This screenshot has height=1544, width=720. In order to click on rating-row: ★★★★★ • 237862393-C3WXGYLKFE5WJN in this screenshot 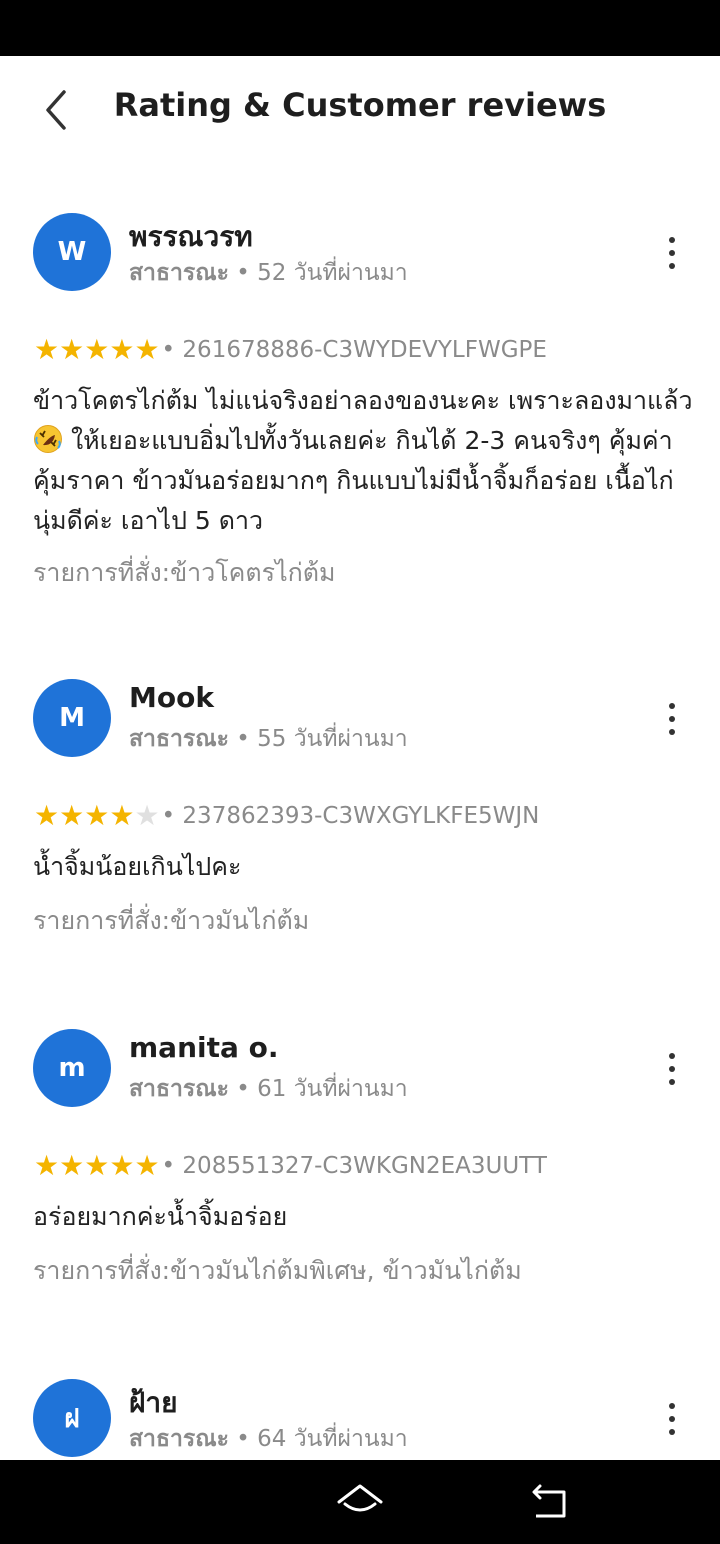, I will do `click(286, 816)`.